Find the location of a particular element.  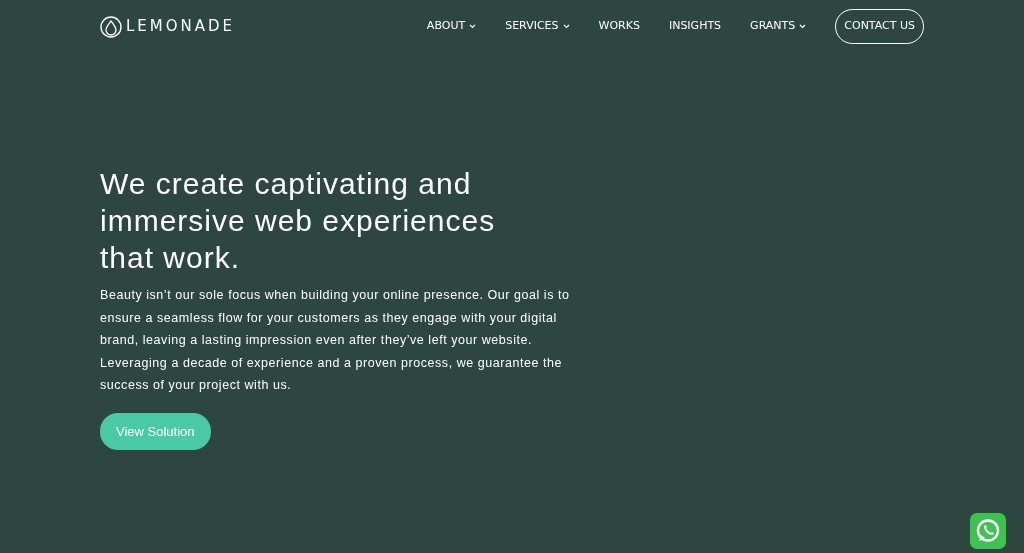

hero-description: Beauty isn’t our sole focus when building your online presence. Our goal is to ensure a seamless flow for your customers as they engage with your digital brand, leaving a lasting impression even after they’ve left your website. Leveraging a decade of experience and a proven process, we guarantee the success of your project with us. is located at coordinates (335, 340).